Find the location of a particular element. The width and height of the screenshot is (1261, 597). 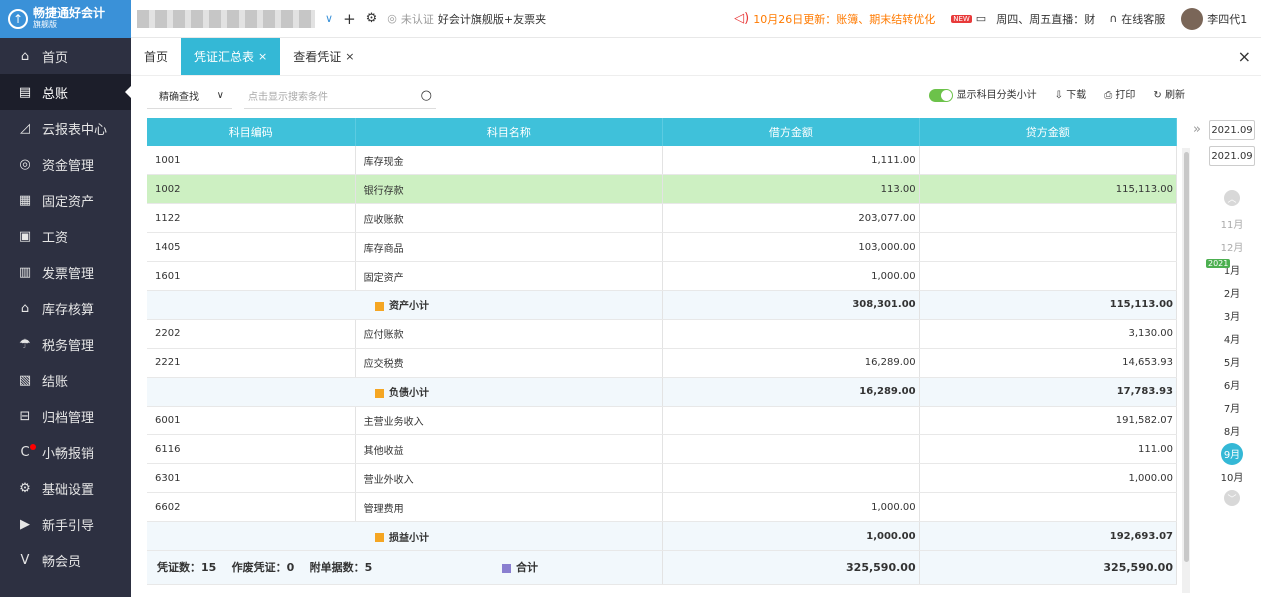

table-row: 2221 应交税费 16,289.00 14,653.93 is located at coordinates (662, 363).